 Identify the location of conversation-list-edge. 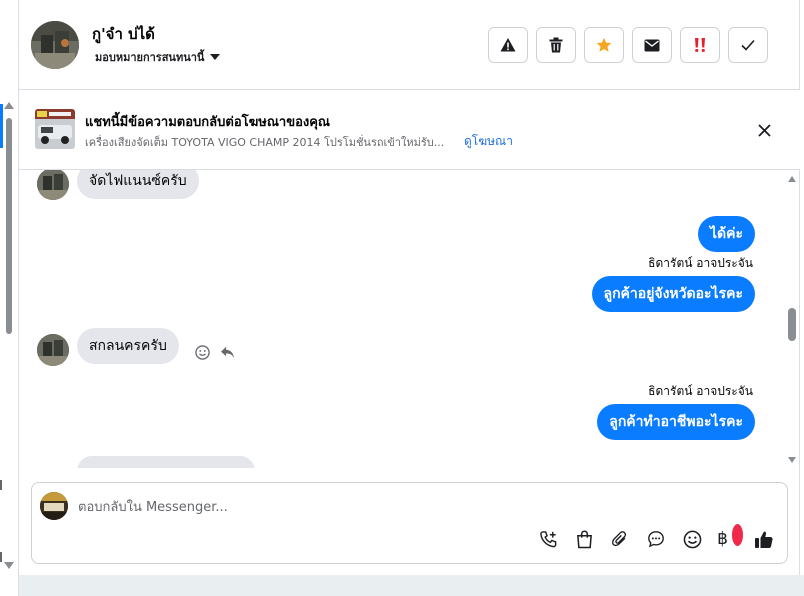
(9, 298).